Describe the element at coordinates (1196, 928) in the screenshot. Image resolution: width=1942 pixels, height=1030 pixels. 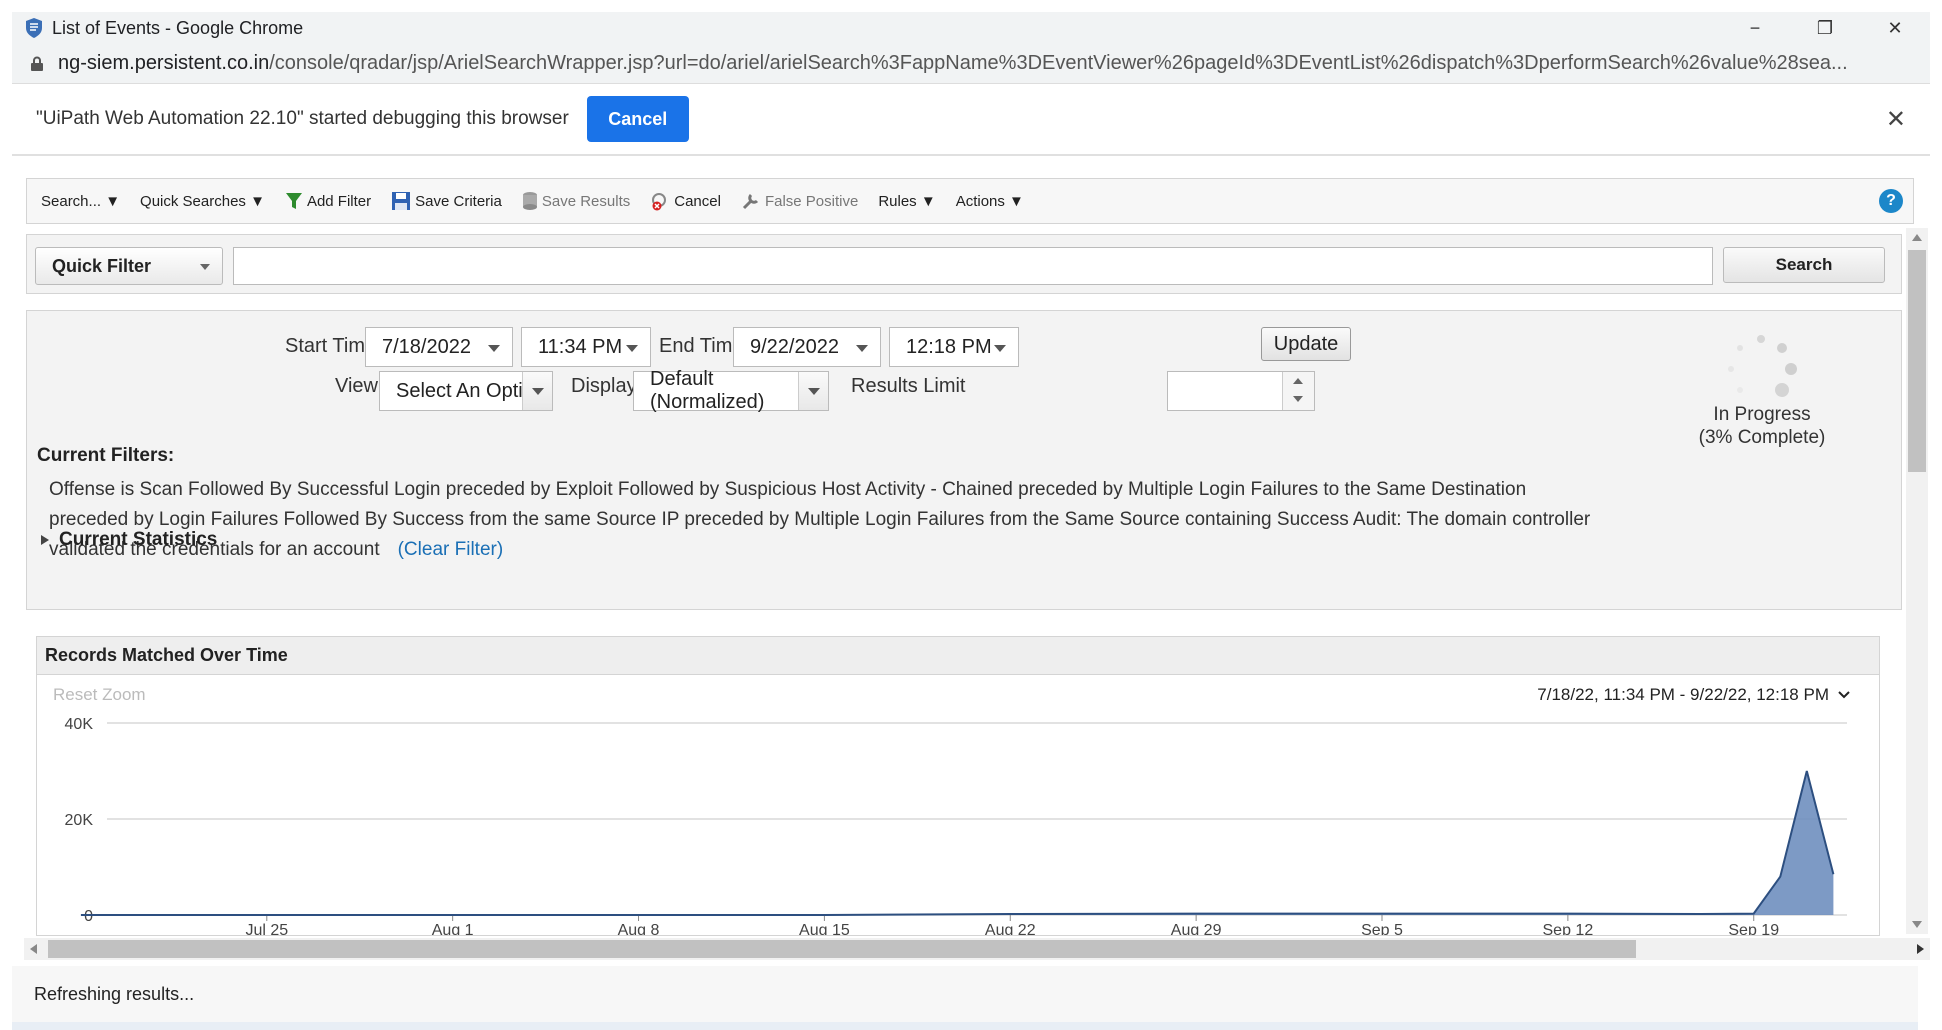
I see `x-tick-label: Aug 29` at that location.